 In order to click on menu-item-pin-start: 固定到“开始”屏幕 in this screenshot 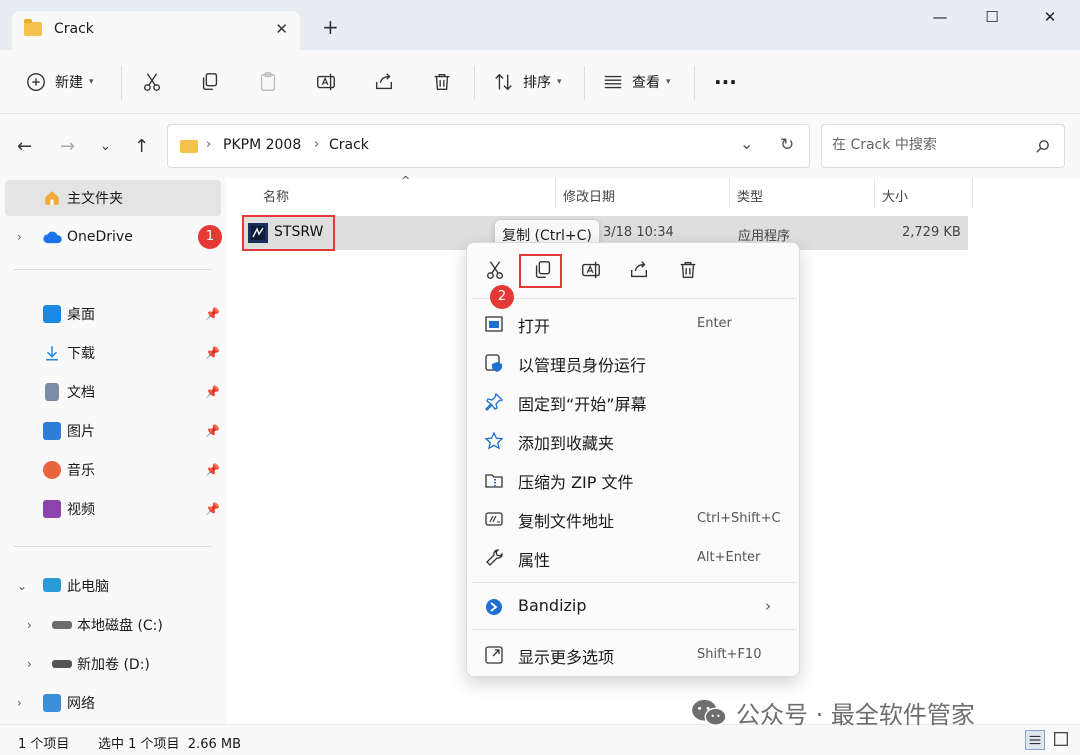, I will do `click(634, 402)`.